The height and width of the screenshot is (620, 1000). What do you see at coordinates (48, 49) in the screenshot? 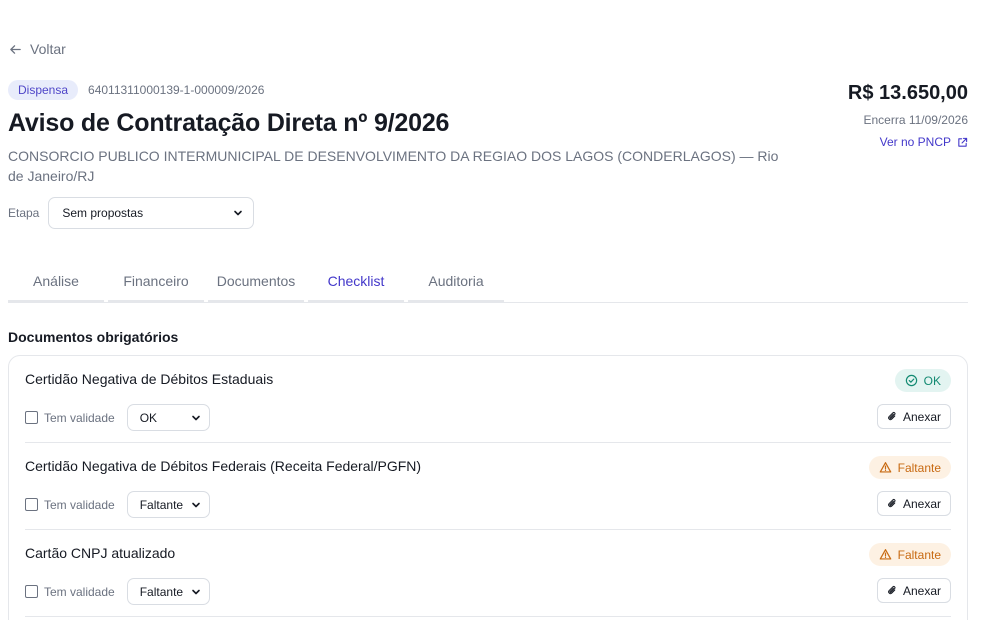
I see `back-label: Voltar` at bounding box center [48, 49].